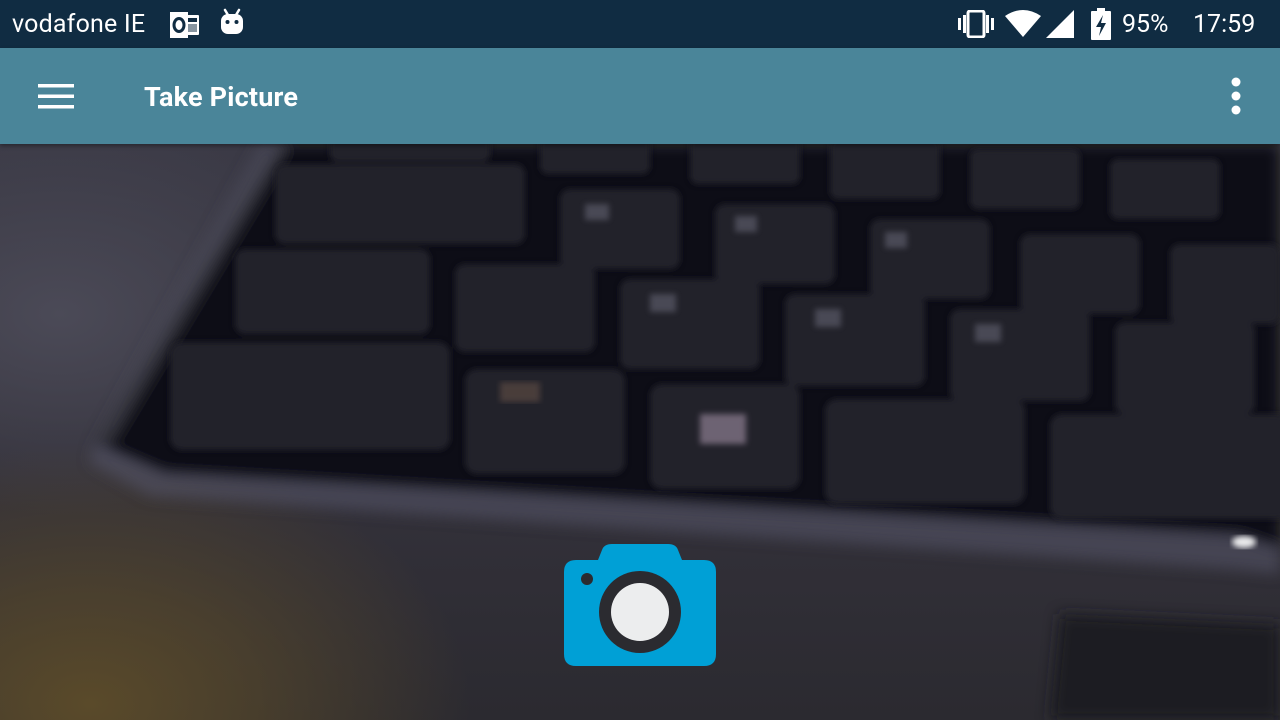 This screenshot has width=1280, height=720. Describe the element at coordinates (1145, 24) in the screenshot. I see `battery-percentage: 95%` at that location.